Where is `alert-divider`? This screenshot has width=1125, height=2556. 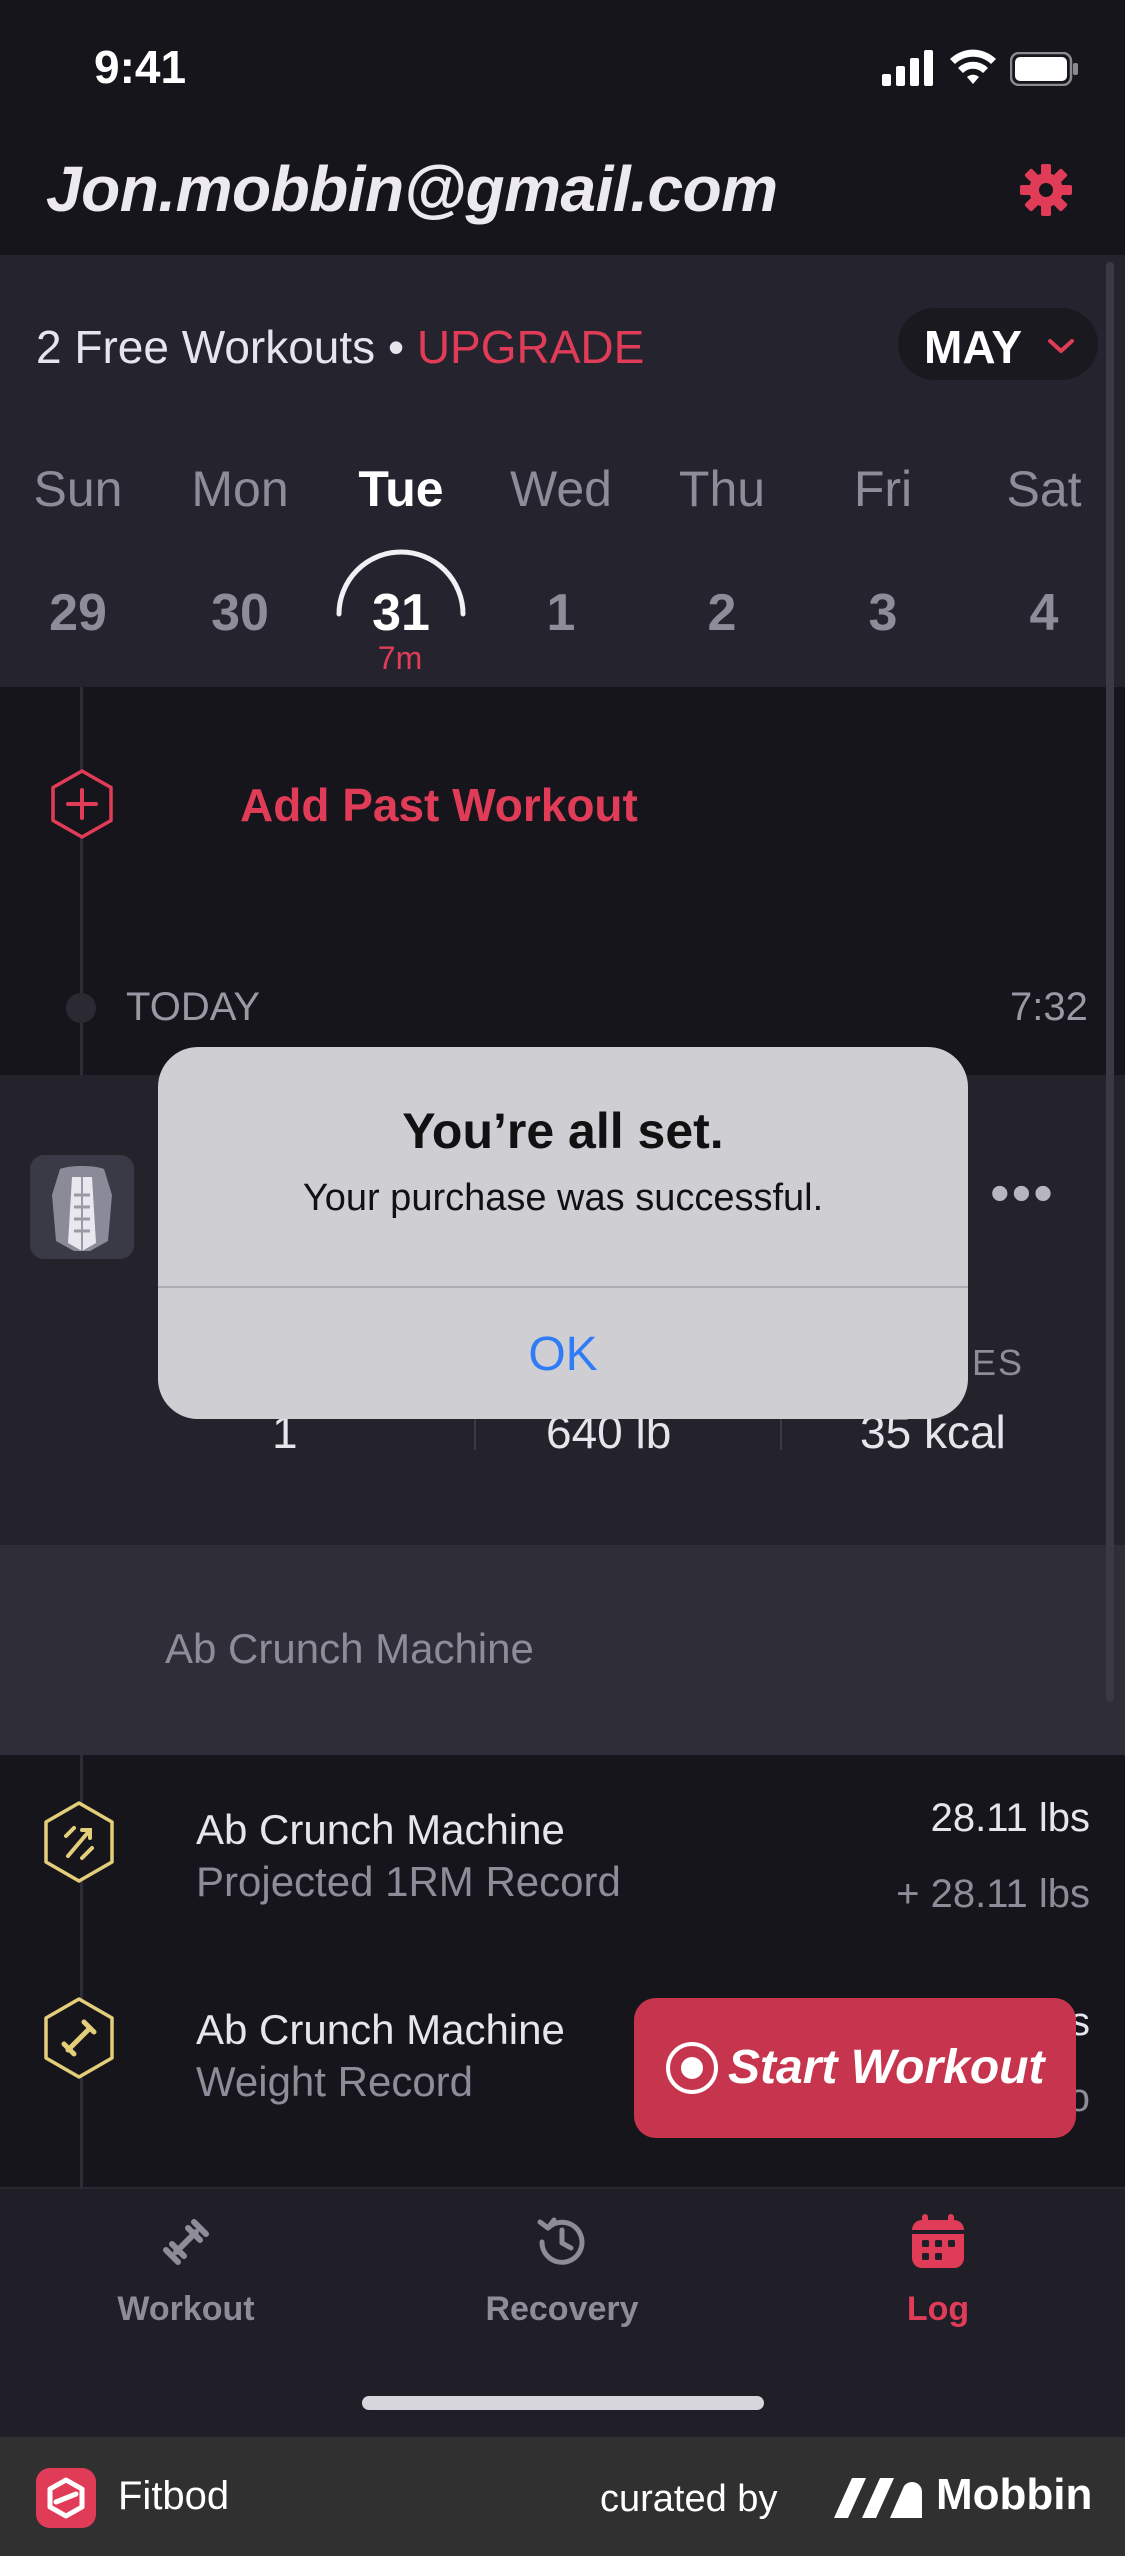
alert-divider is located at coordinates (563, 1287).